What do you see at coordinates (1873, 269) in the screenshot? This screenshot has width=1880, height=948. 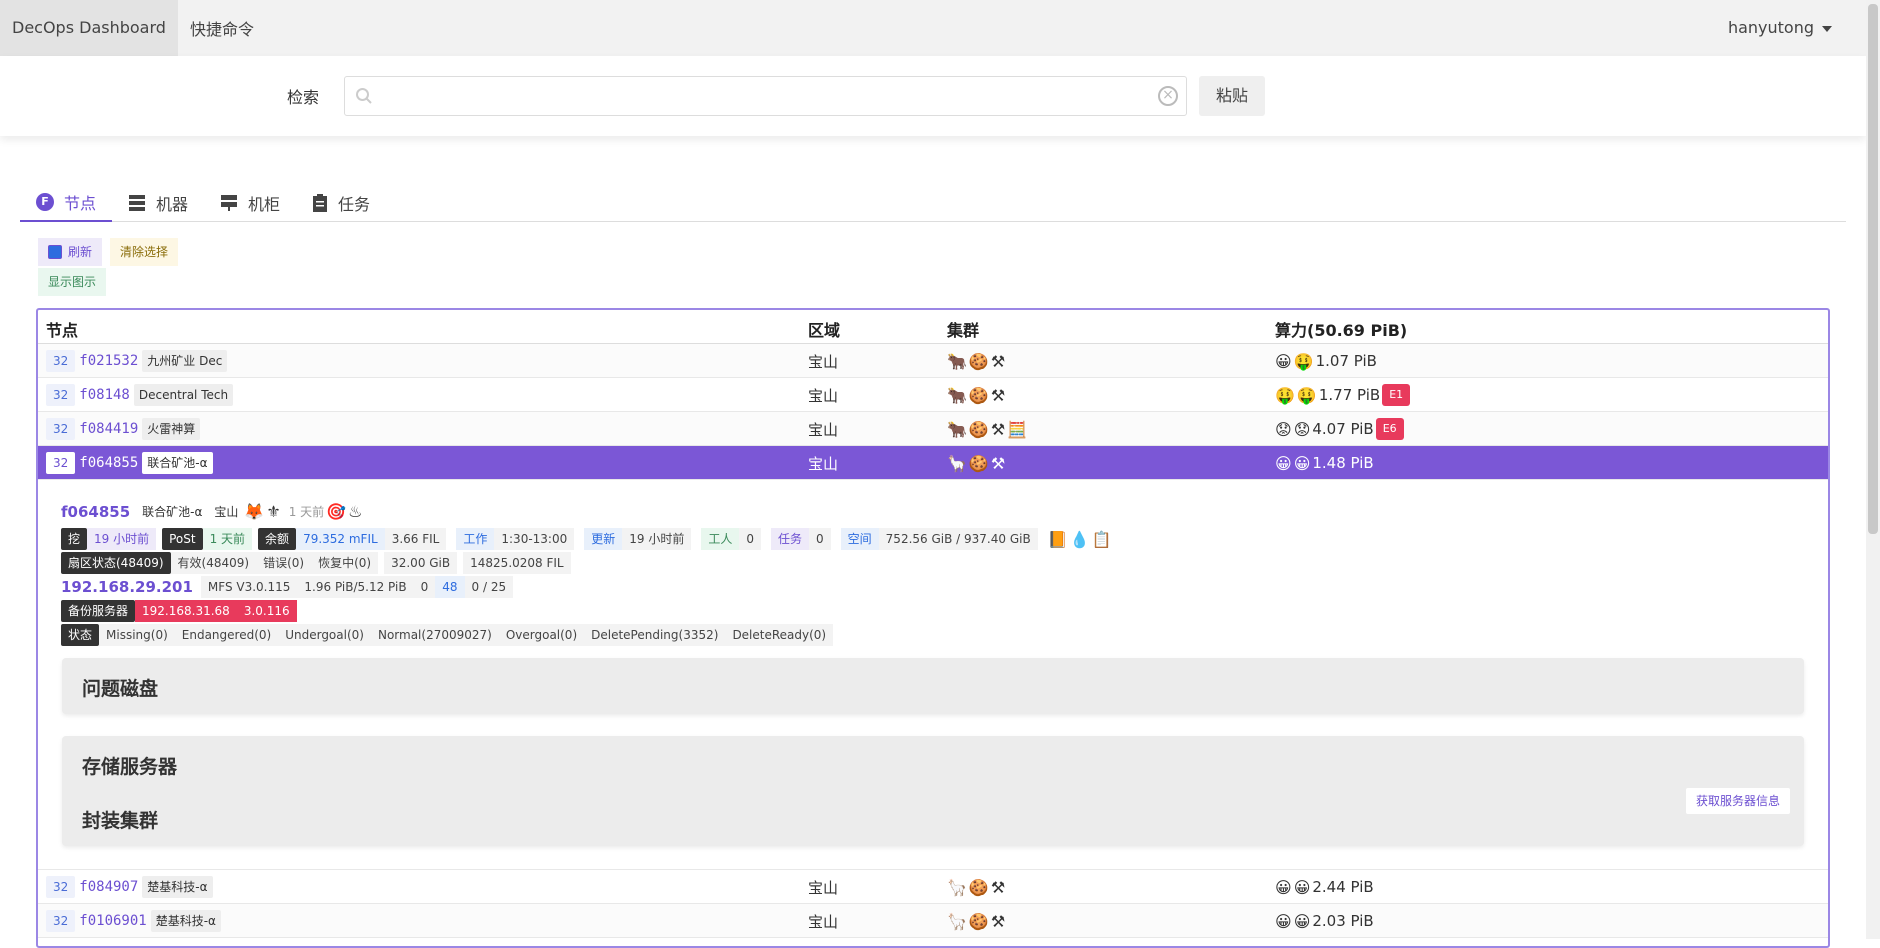 I see `scrollbar-thumb` at bounding box center [1873, 269].